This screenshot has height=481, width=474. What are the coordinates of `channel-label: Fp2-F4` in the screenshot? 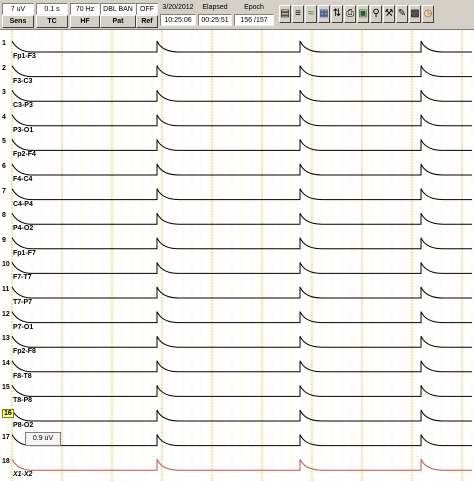 It's located at (24, 154).